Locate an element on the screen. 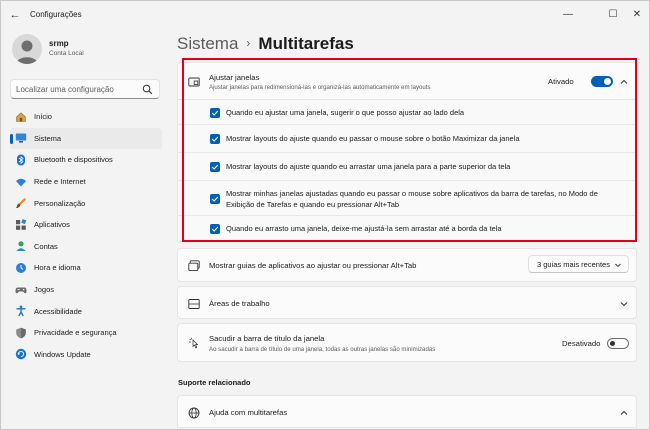 This screenshot has width=650, height=430. search-icon is located at coordinates (147, 89).